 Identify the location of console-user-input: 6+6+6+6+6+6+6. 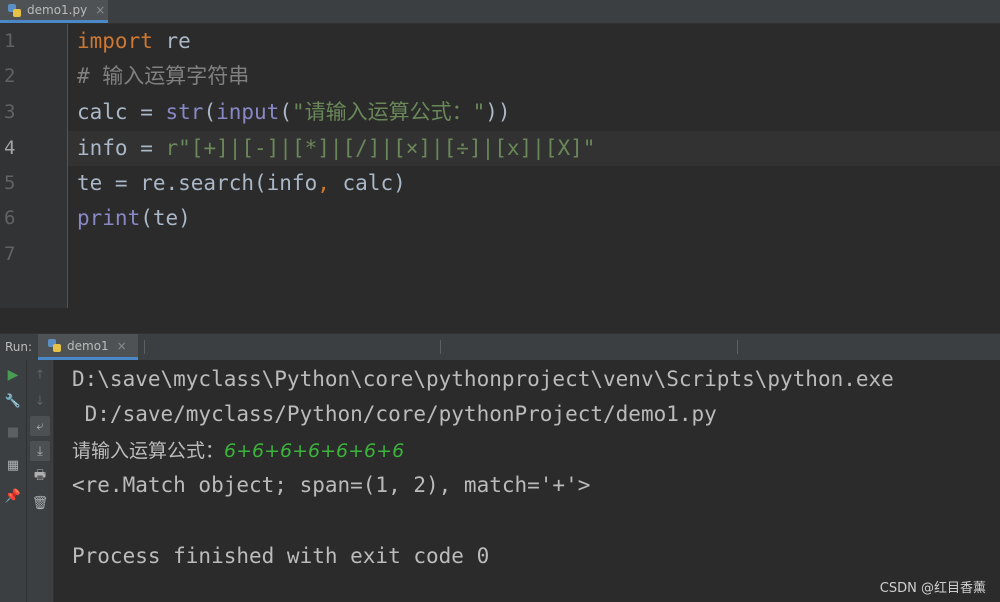
(314, 451).